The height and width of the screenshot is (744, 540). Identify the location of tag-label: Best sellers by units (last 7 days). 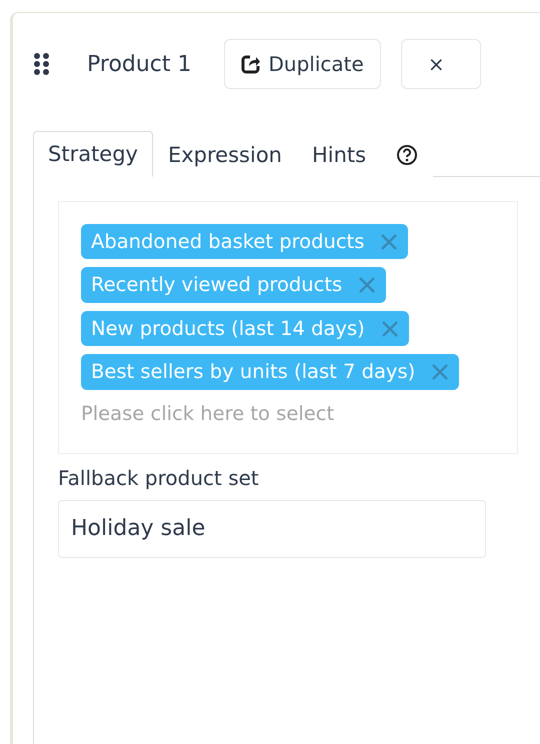
(253, 372).